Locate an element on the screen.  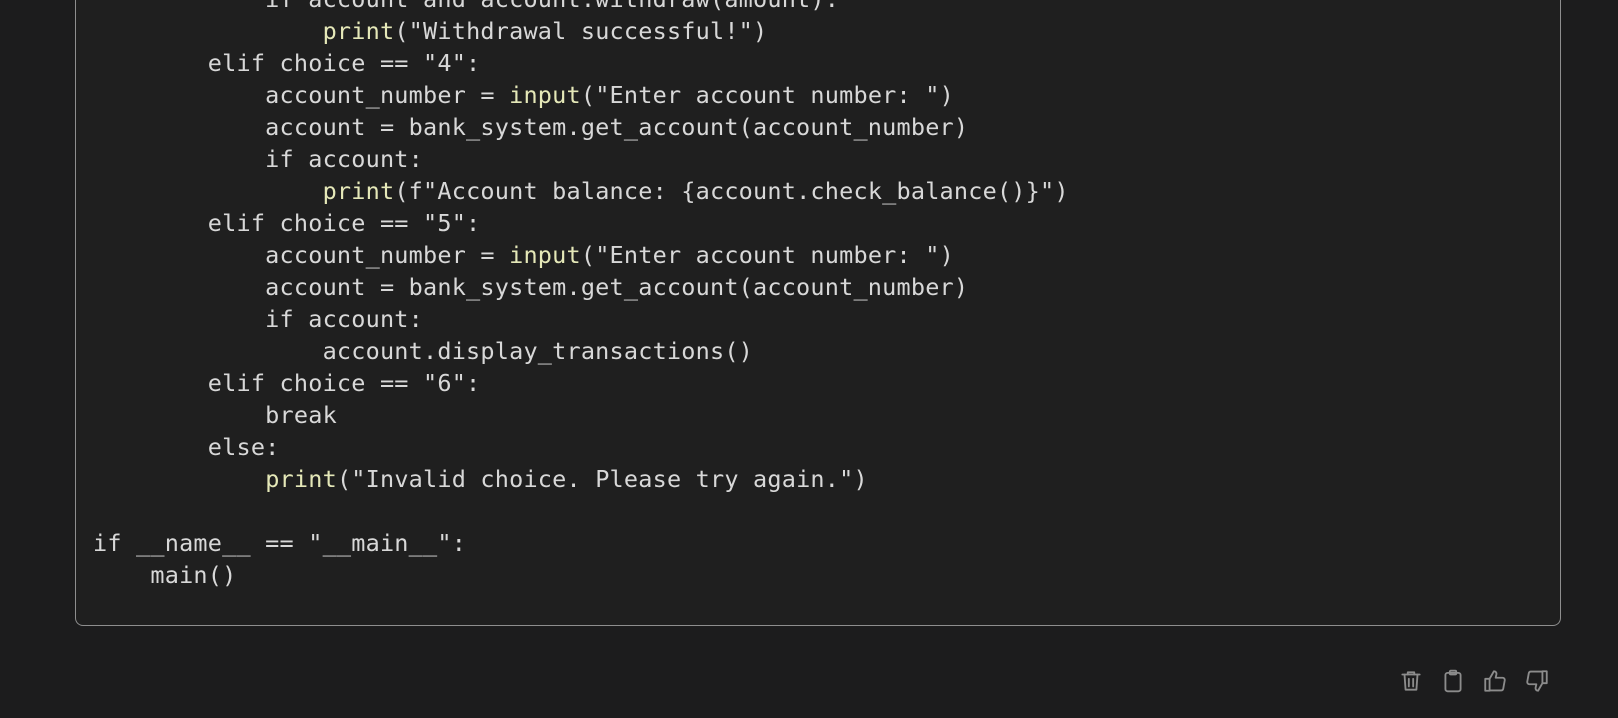
code-line: elif choice == "6": is located at coordinates (286, 383).